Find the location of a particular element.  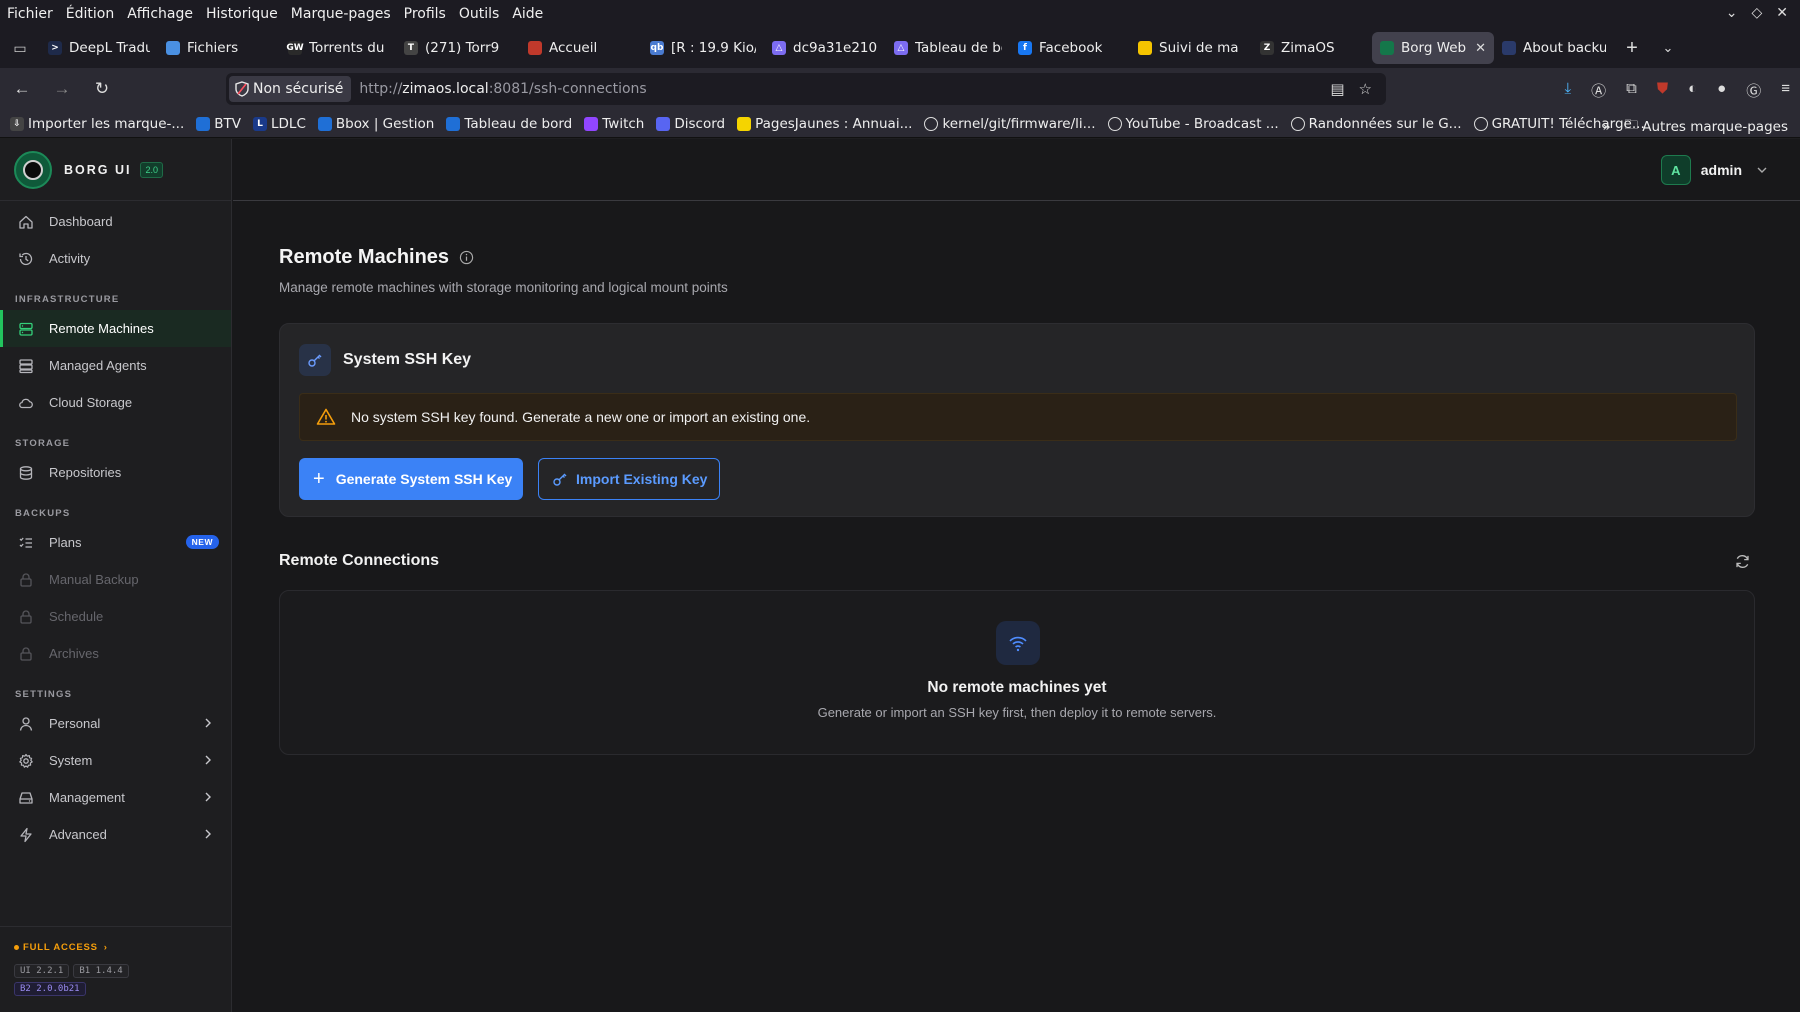

url-text: http://zimaos.local:8081/ssh-connections is located at coordinates (502, 89).